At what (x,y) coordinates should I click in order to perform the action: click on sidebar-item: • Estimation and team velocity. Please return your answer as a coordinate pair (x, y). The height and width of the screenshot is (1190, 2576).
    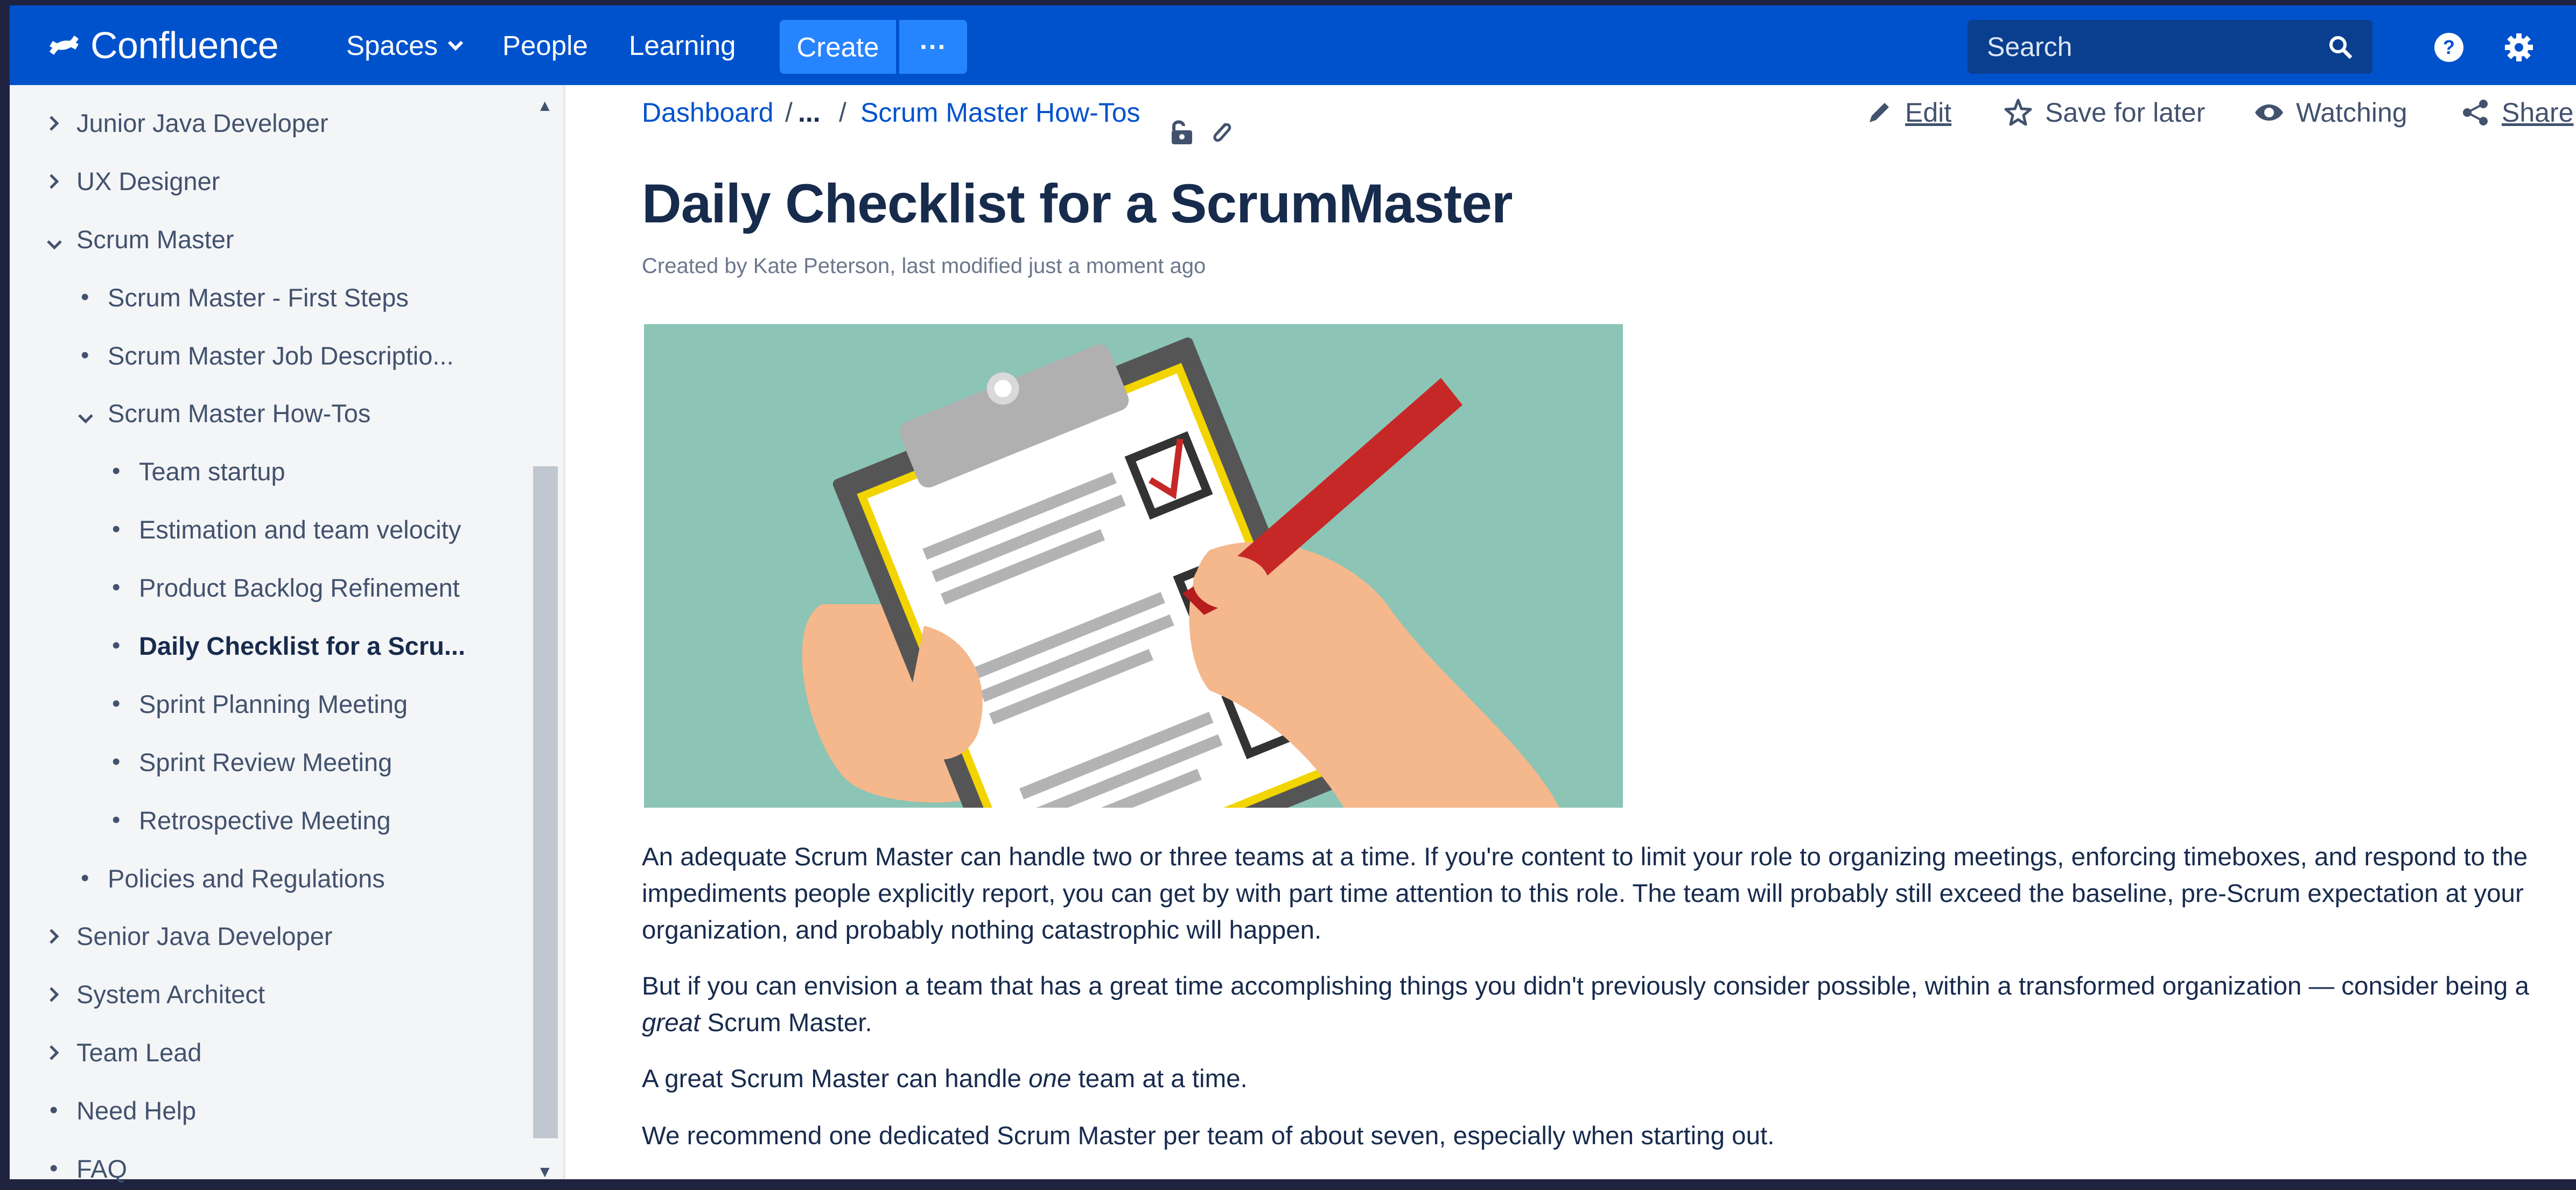
    Looking at the image, I should click on (286, 529).